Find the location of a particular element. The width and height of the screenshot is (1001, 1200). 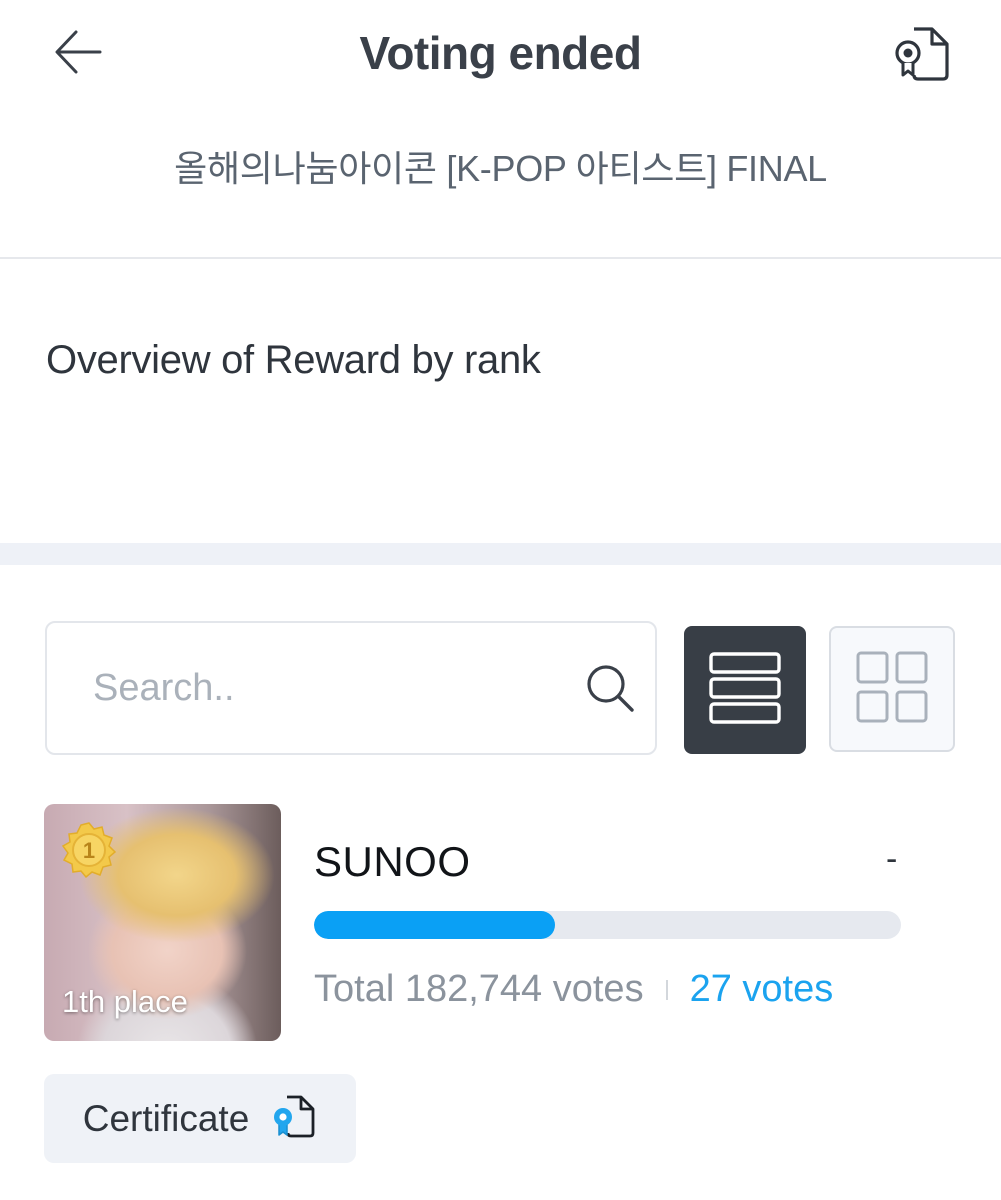

total-votes: Total 182,744 votes is located at coordinates (479, 989).